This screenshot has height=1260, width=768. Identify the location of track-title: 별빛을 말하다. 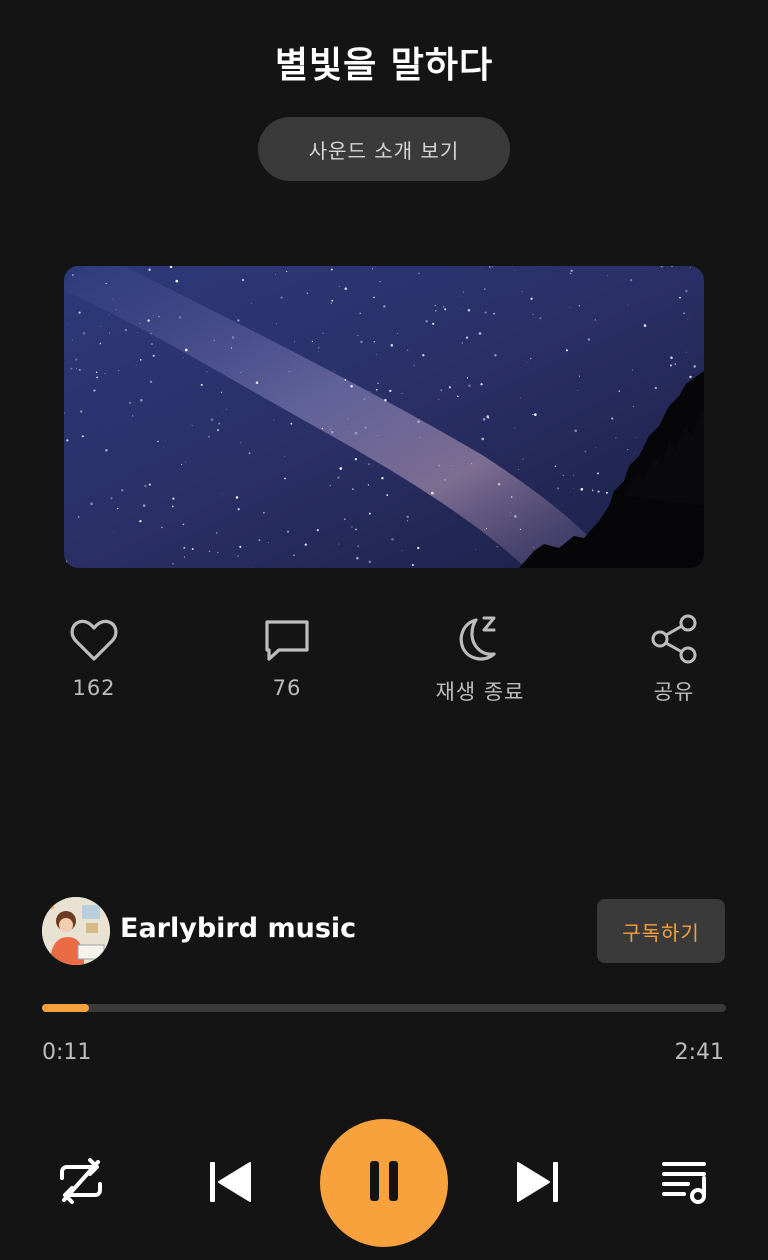
(384, 65).